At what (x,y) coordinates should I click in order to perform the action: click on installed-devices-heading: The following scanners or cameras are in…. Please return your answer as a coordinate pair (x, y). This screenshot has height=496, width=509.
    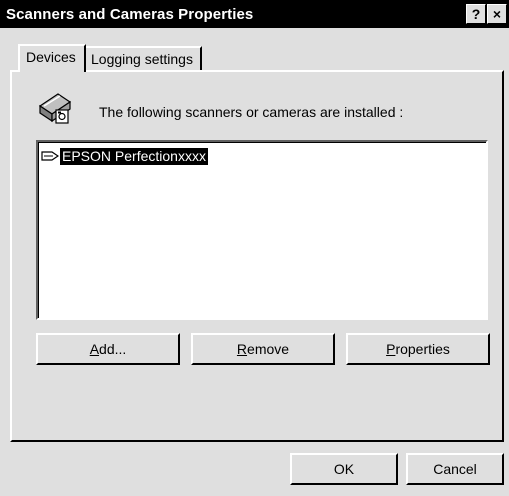
    Looking at the image, I should click on (251, 112).